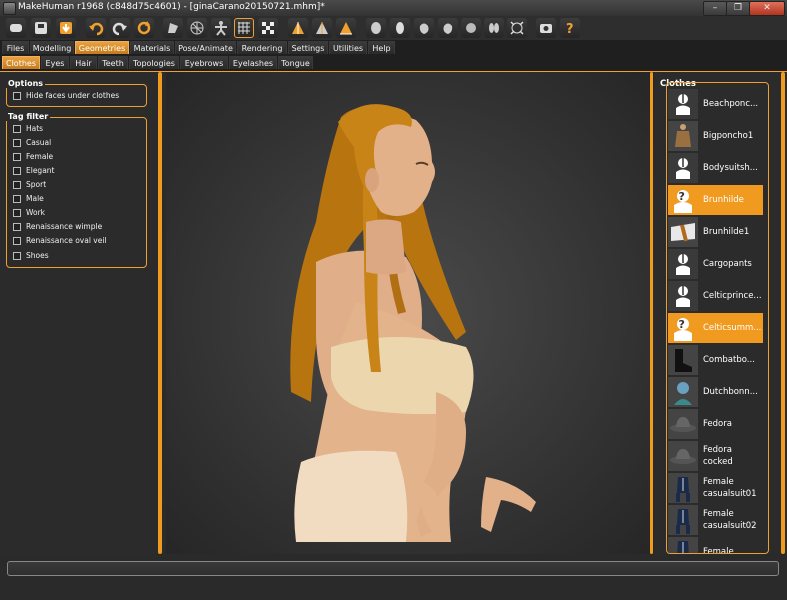  Describe the element at coordinates (730, 488) in the screenshot. I see `clothes-item-label: Female casualsuit01` at that location.